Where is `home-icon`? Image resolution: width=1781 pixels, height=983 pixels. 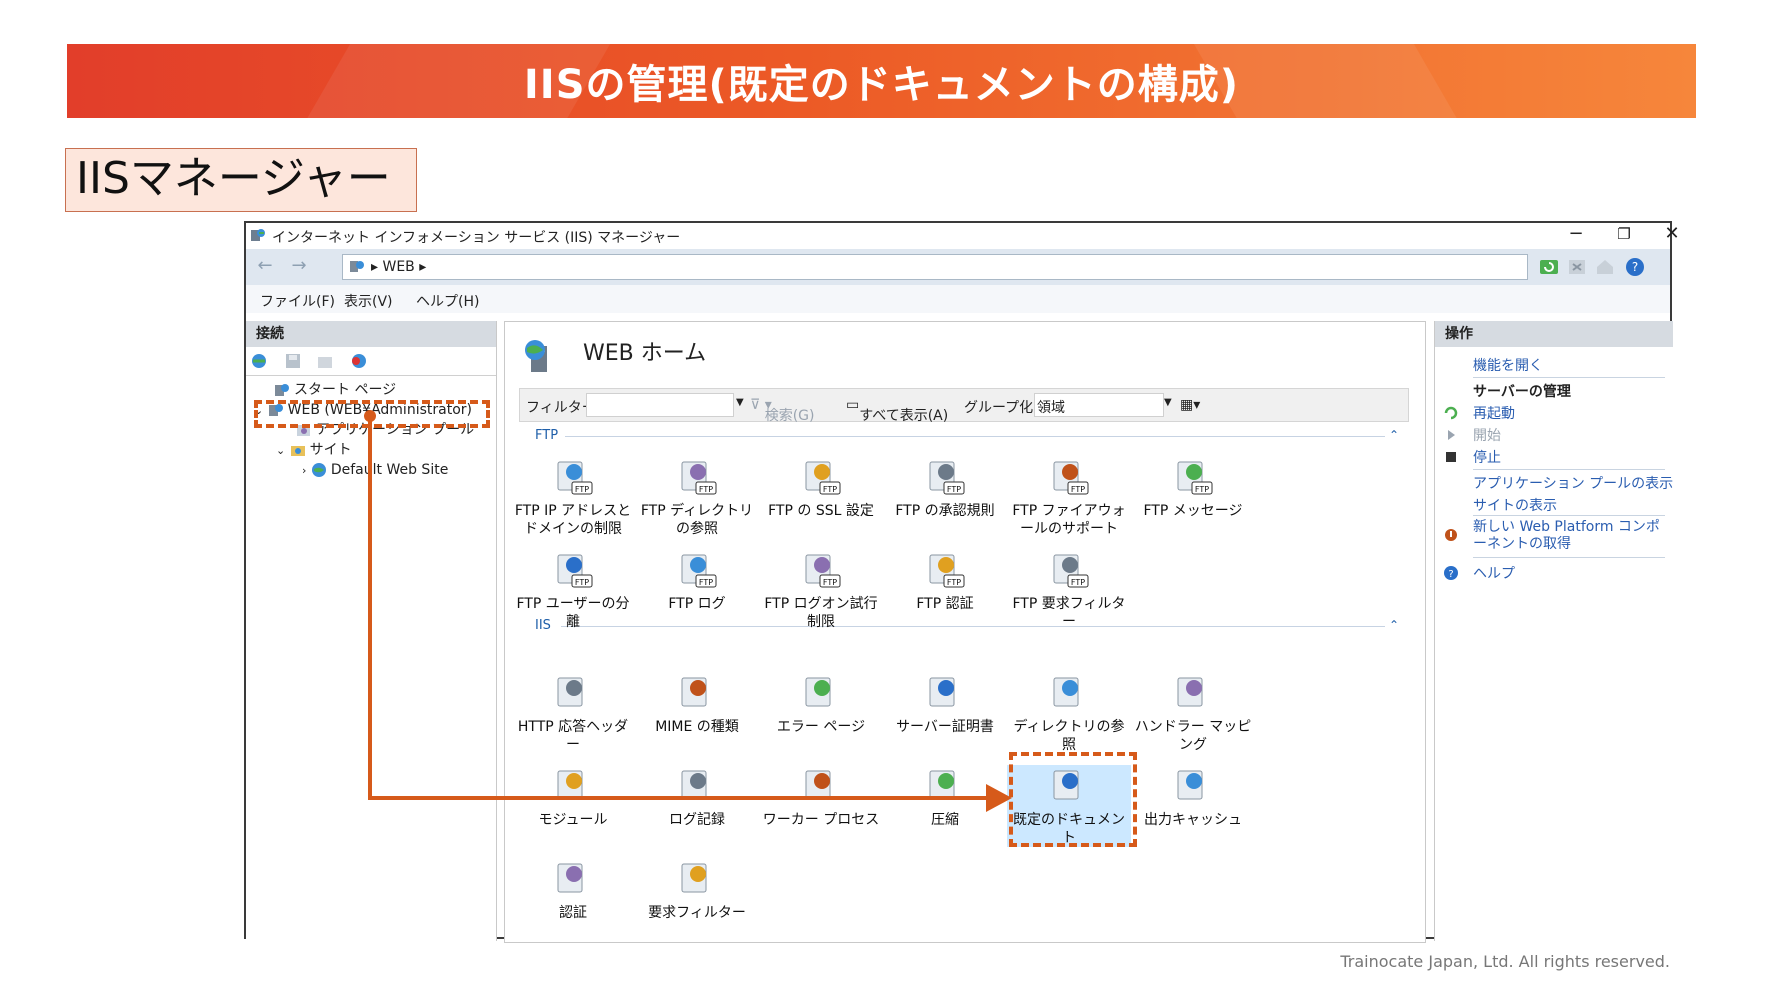 home-icon is located at coordinates (1605, 267).